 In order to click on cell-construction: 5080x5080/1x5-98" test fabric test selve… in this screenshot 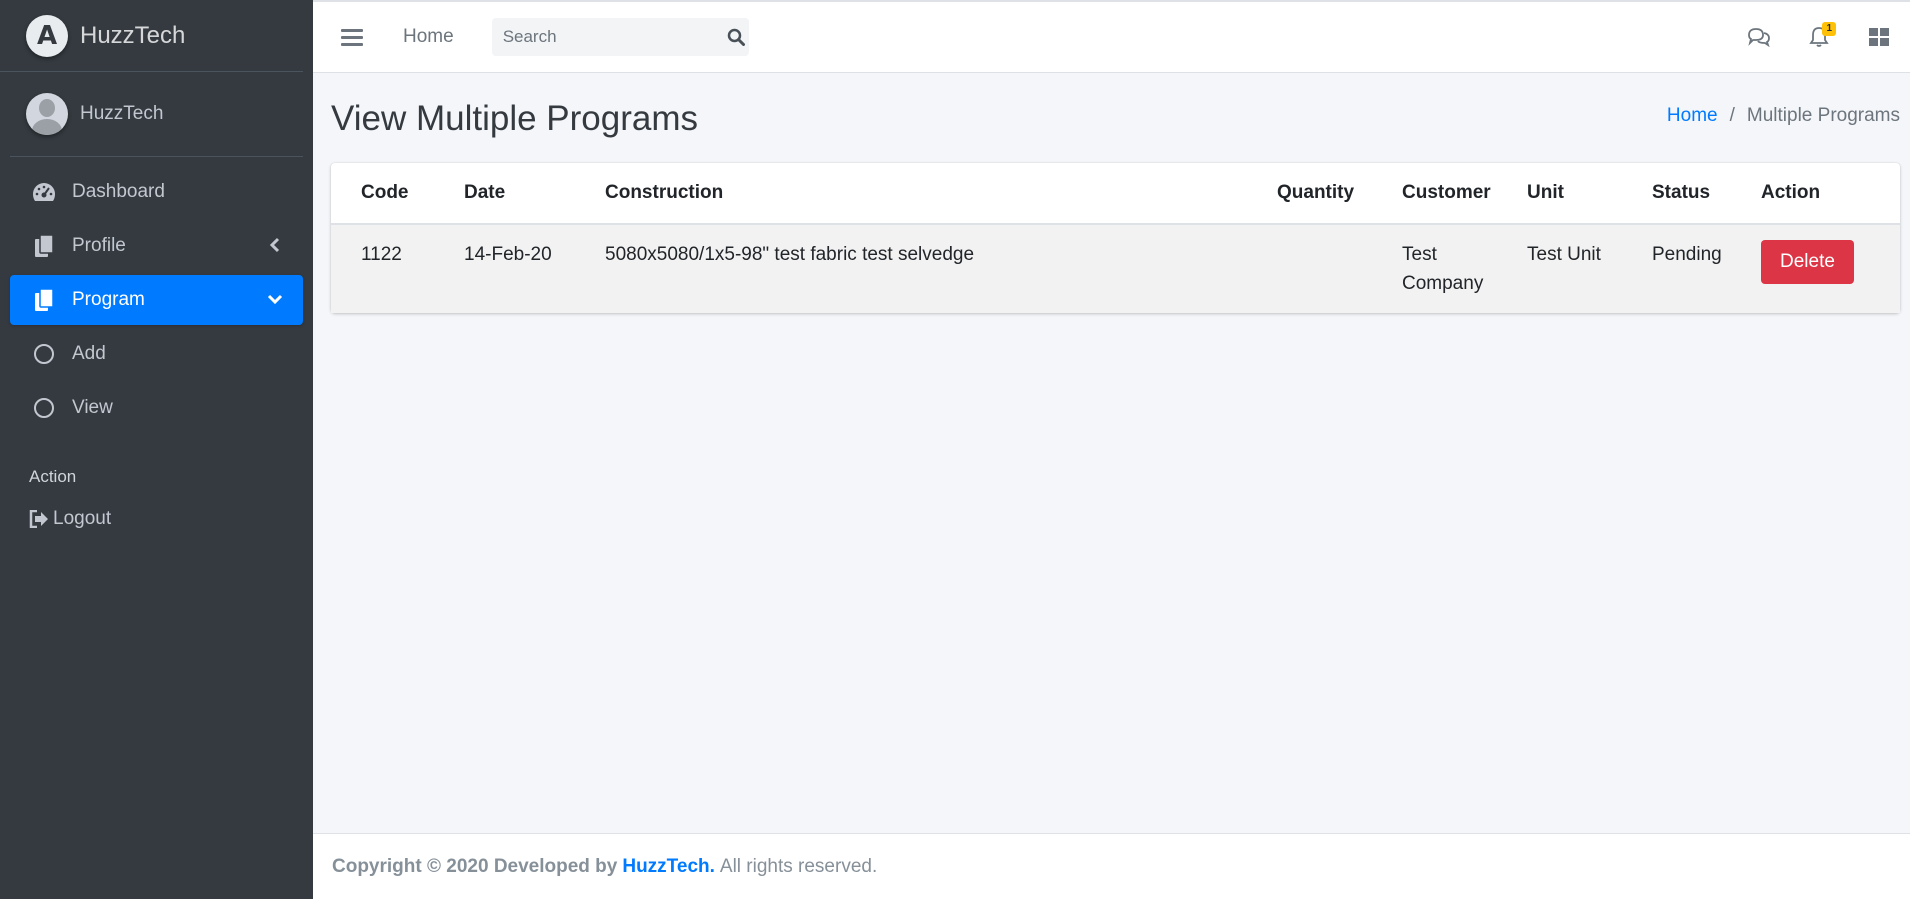, I will do `click(929, 268)`.